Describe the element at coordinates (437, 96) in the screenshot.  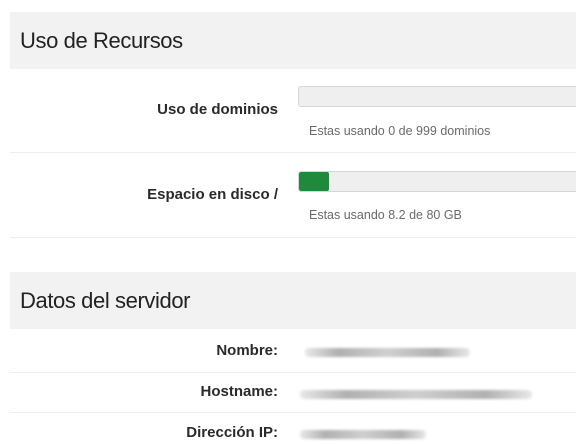
I see `domain-usage-bar` at that location.